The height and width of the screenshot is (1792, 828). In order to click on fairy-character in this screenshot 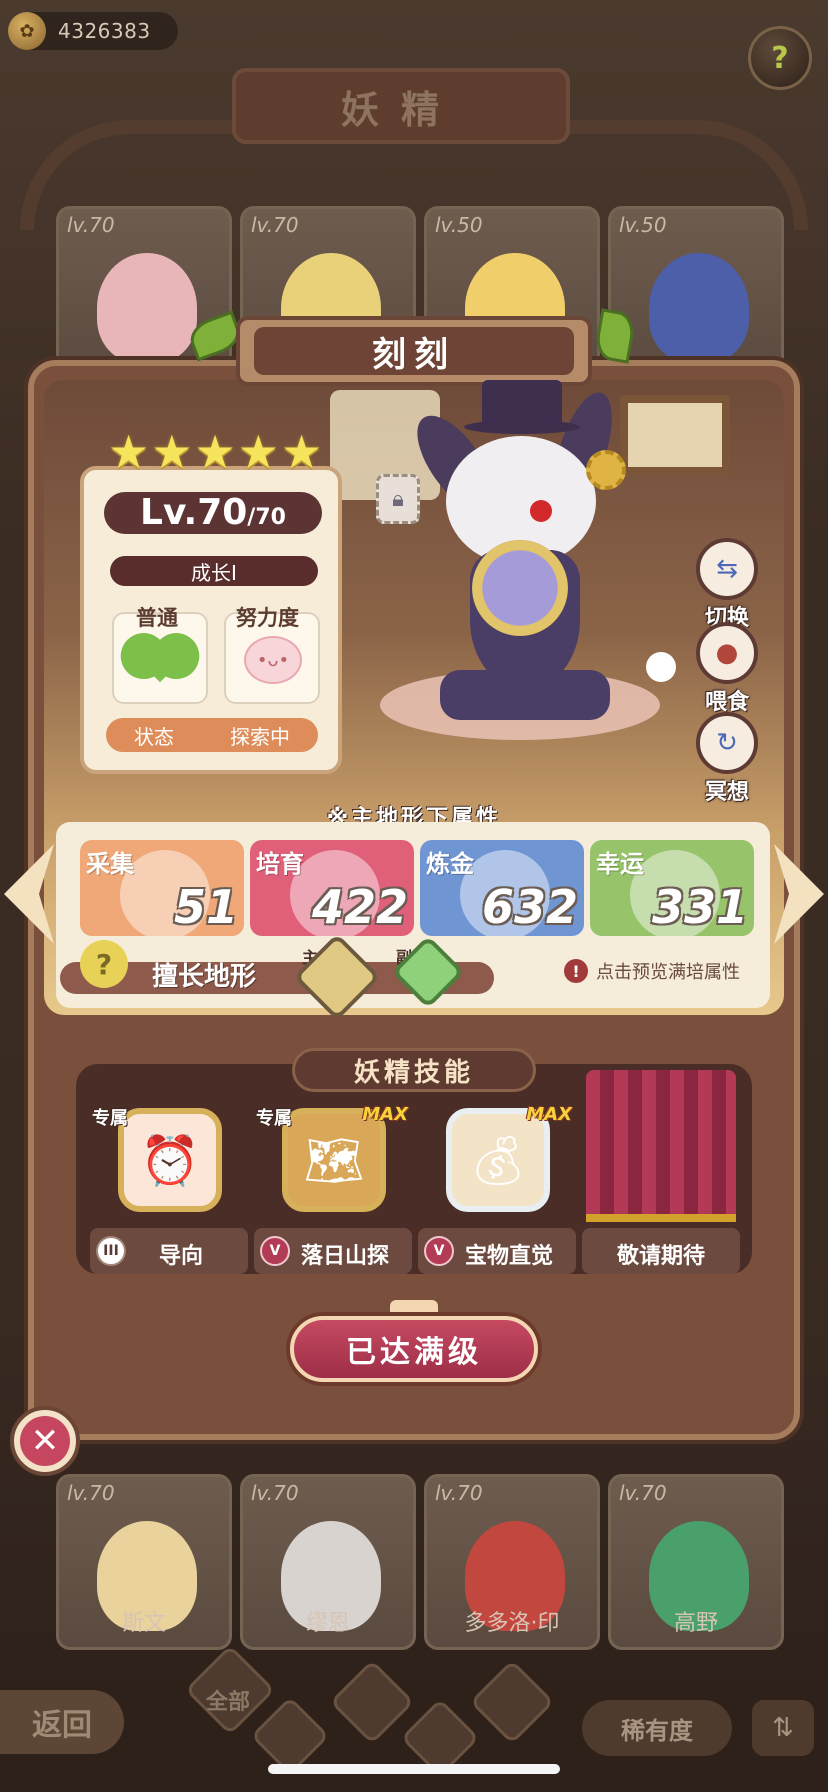, I will do `click(539, 555)`.